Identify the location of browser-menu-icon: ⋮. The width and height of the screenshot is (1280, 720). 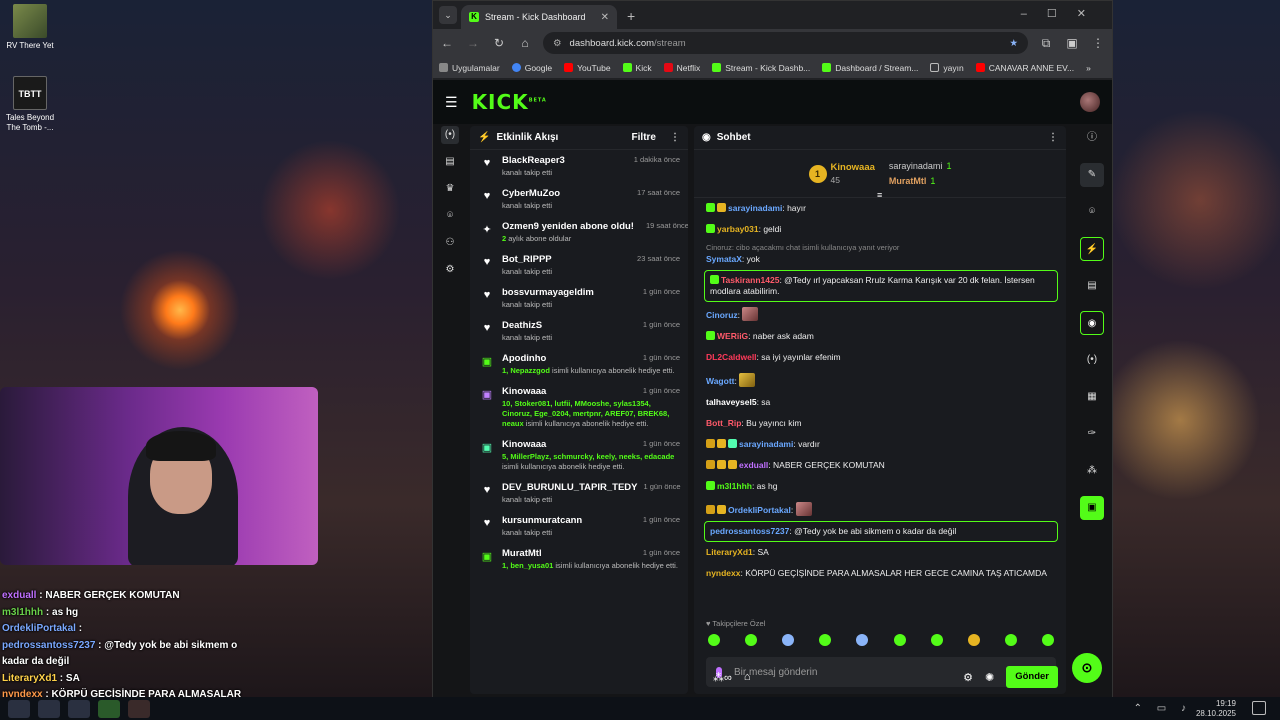
(1098, 43).